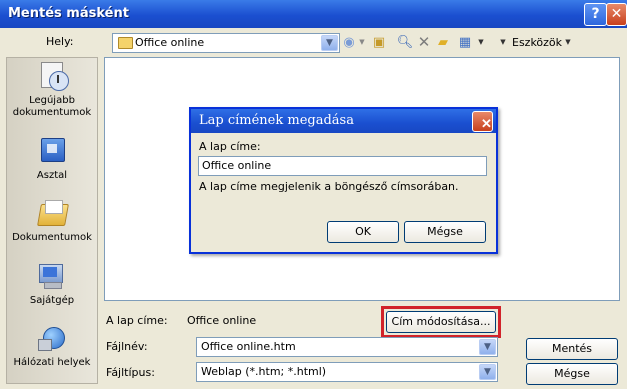 This screenshot has width=627, height=389. What do you see at coordinates (230, 146) in the screenshot?
I see `dialog-field-label: A lap címe:` at bounding box center [230, 146].